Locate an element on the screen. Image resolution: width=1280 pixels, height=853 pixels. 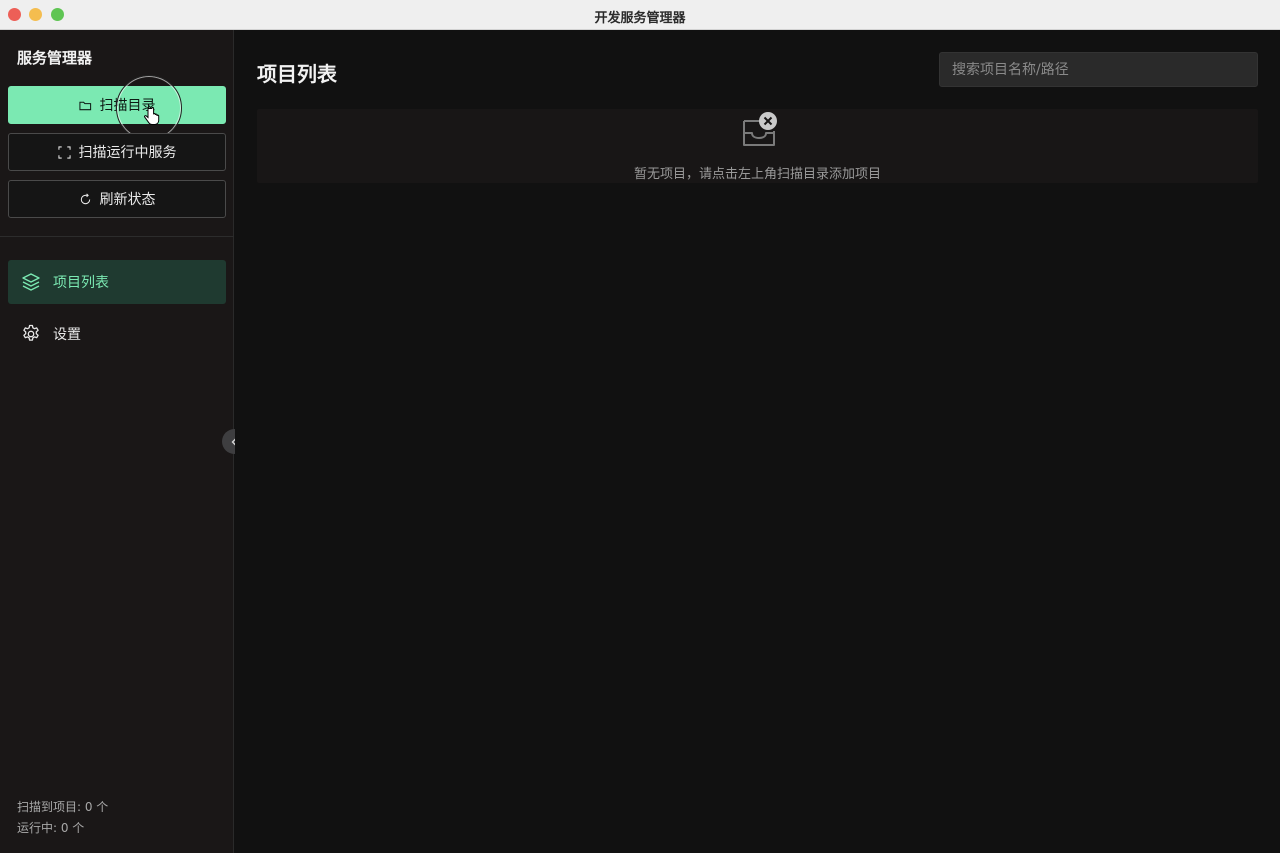
title-bar: 开发服务管理器 is located at coordinates (640, 15).